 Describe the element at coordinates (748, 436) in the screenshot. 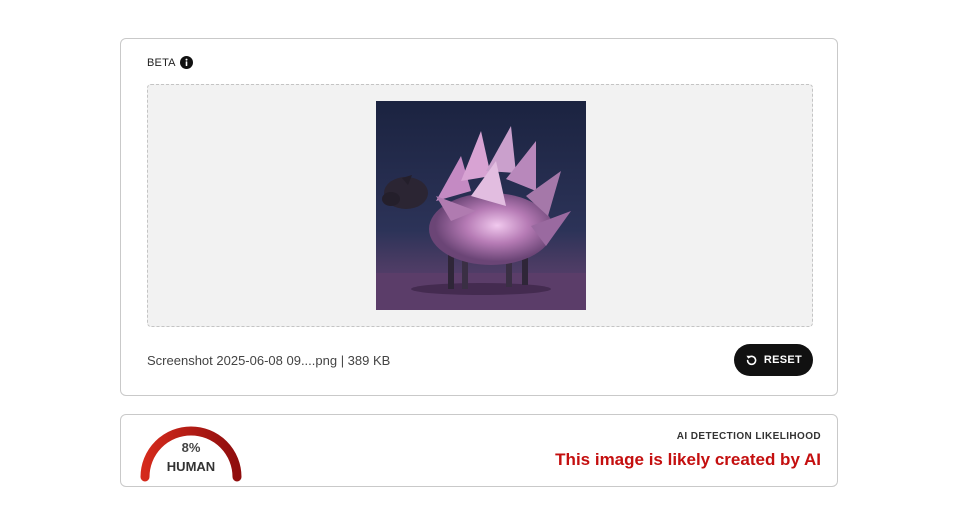

I see `likelihood-title: AI DETECTION LIKELIHOOD` at that location.